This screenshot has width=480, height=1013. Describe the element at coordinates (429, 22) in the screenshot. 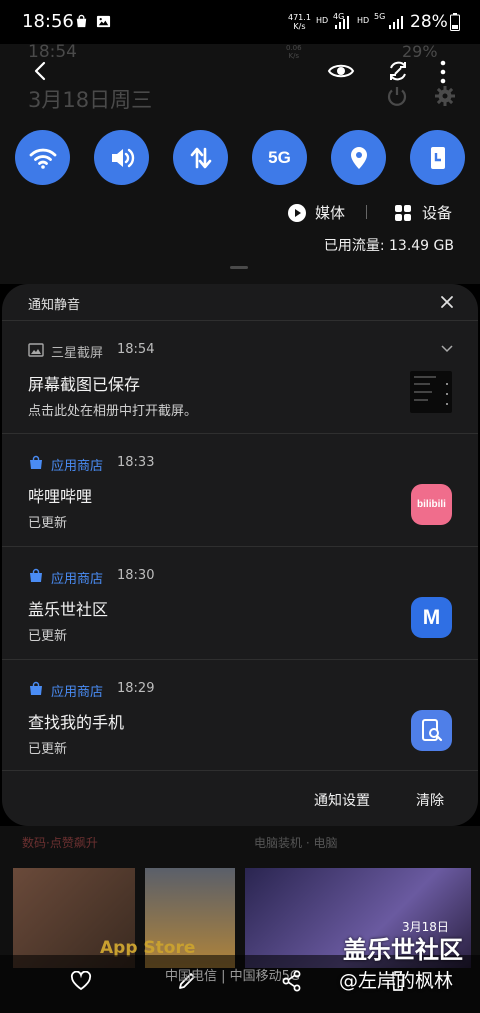

I see `battery-percent: 28%` at that location.